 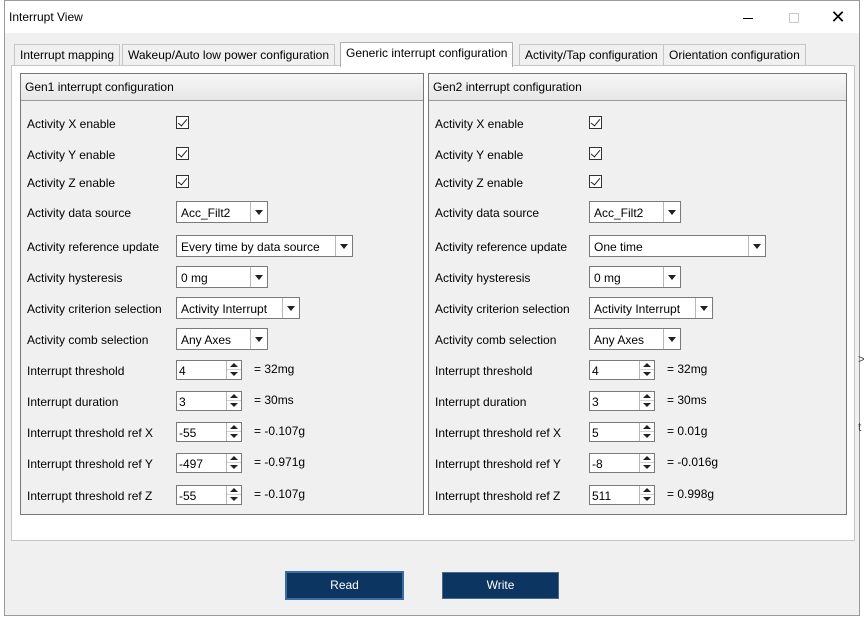 What do you see at coordinates (427, 54) in the screenshot?
I see `tab-generic-interrupt-config: Generic interrupt configuration` at bounding box center [427, 54].